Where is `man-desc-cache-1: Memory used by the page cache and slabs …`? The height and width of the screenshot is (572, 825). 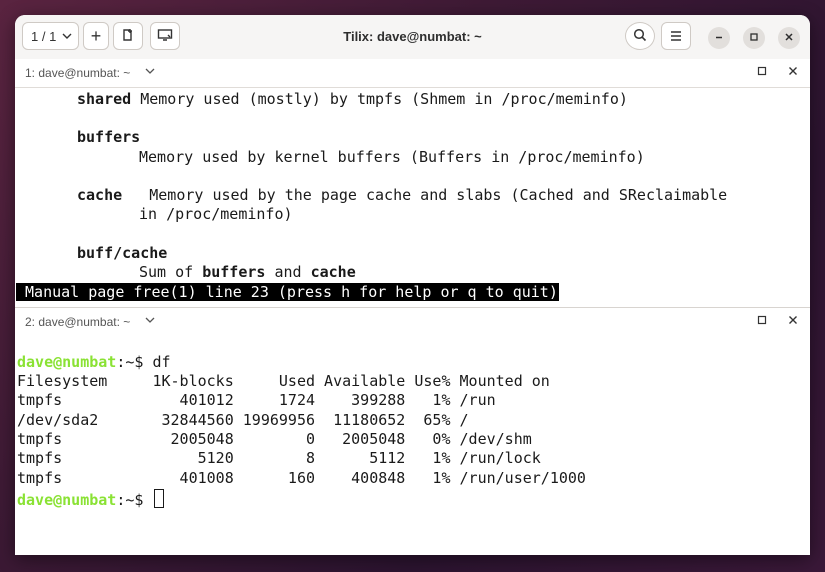 man-desc-cache-1: Memory used by the page cache and slabs … is located at coordinates (425, 195).